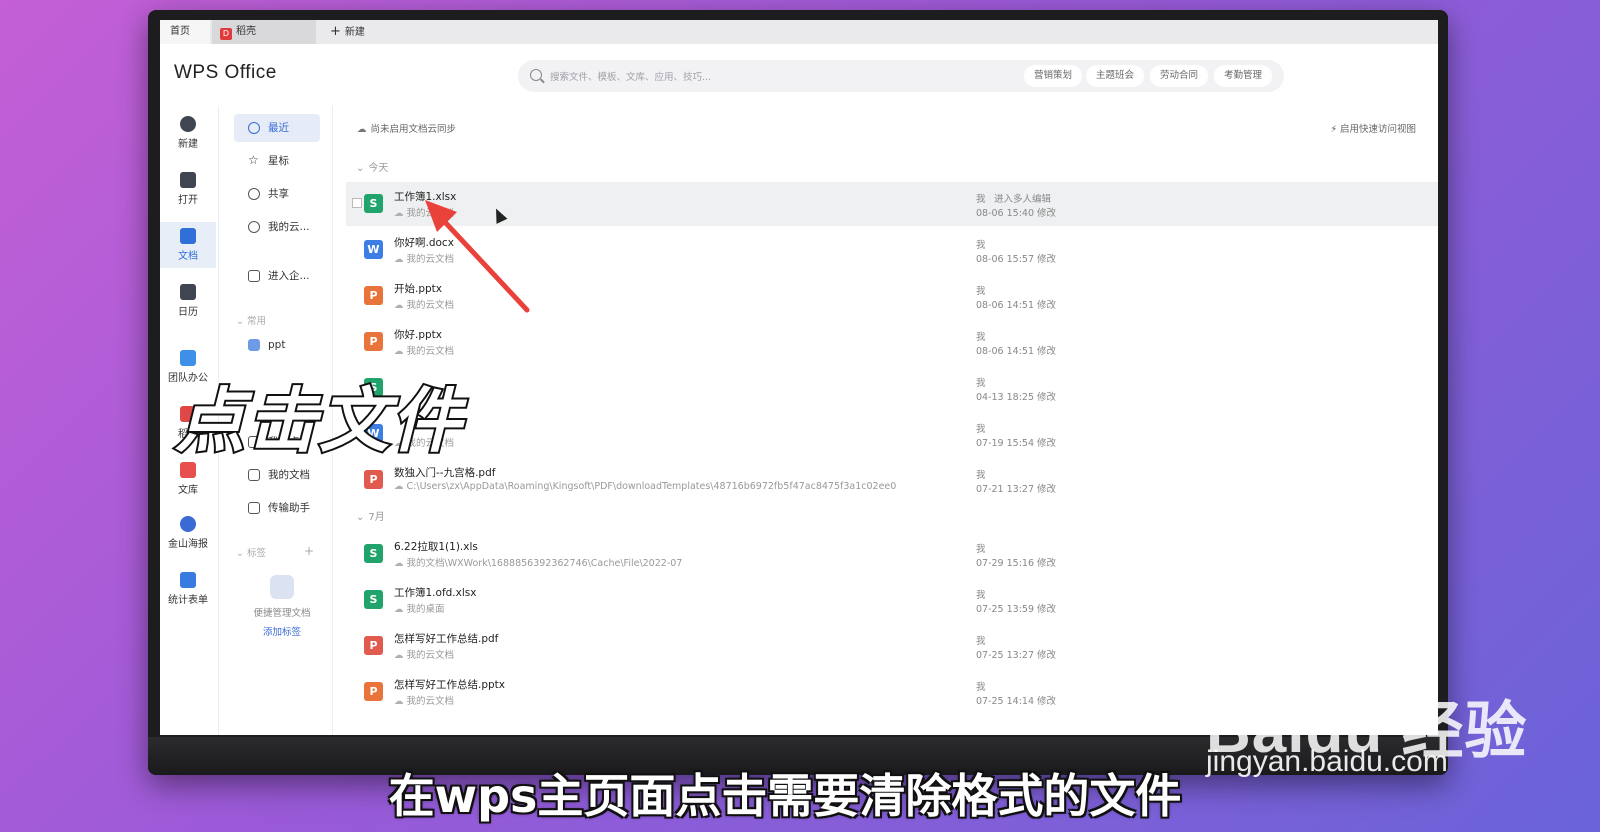  What do you see at coordinates (188, 136) in the screenshot?
I see `rail-new: 新建` at bounding box center [188, 136].